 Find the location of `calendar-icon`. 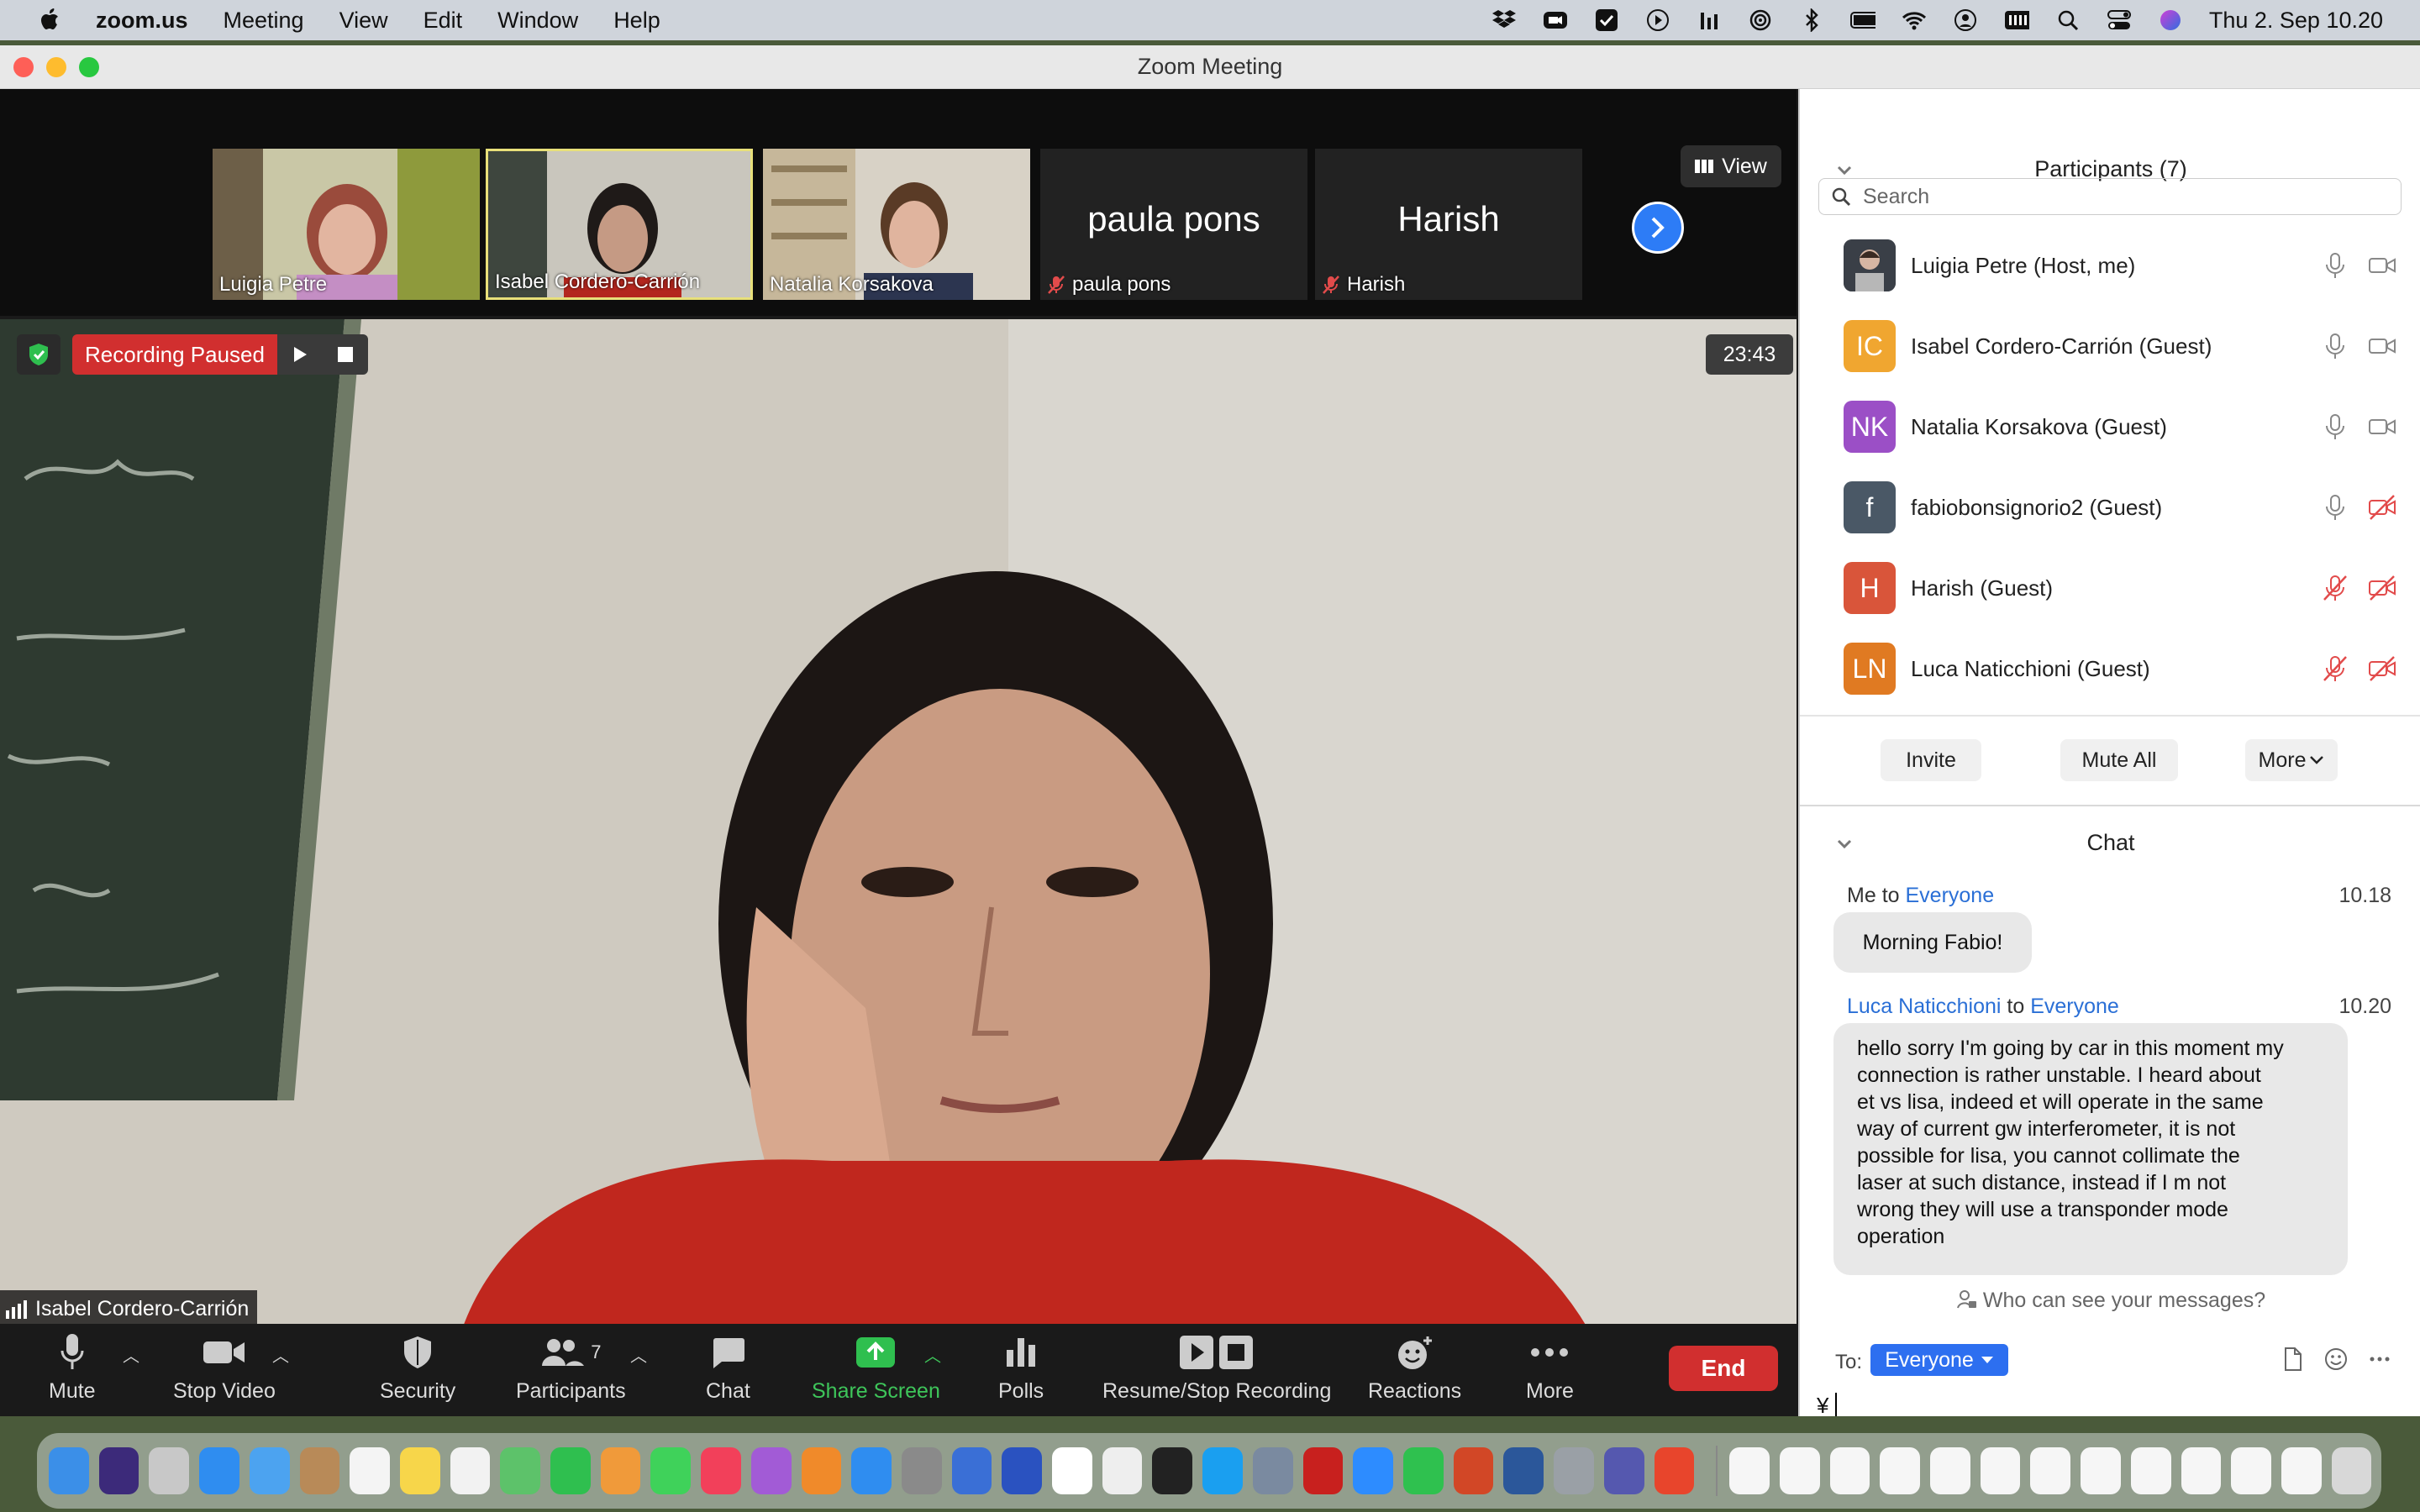

calendar-icon is located at coordinates (370, 1470).